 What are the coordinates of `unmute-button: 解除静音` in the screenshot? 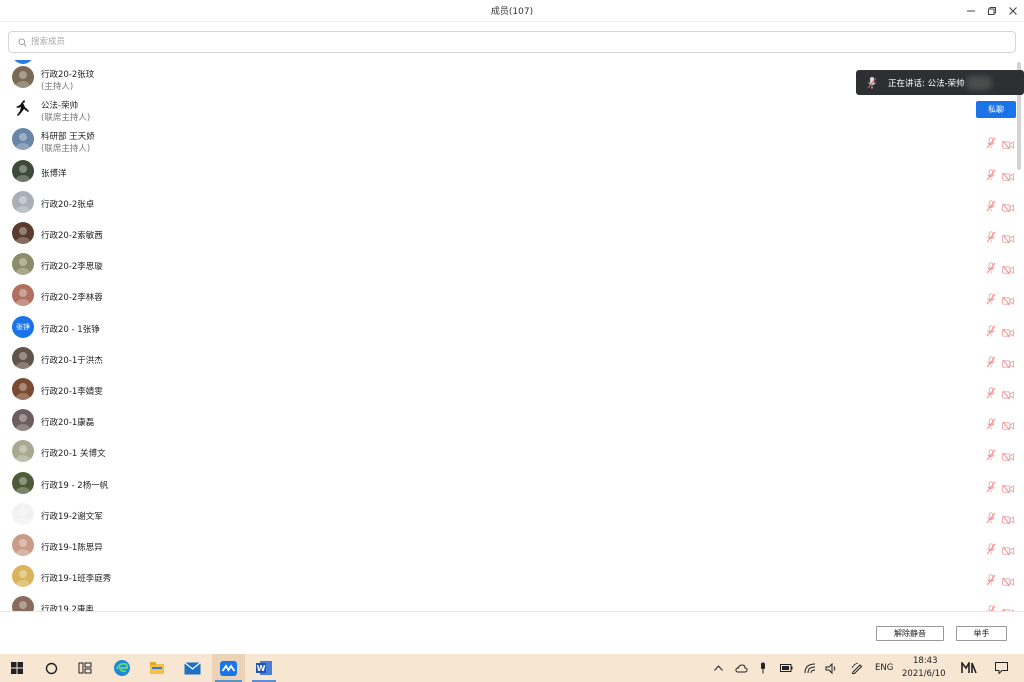 It's located at (910, 633).